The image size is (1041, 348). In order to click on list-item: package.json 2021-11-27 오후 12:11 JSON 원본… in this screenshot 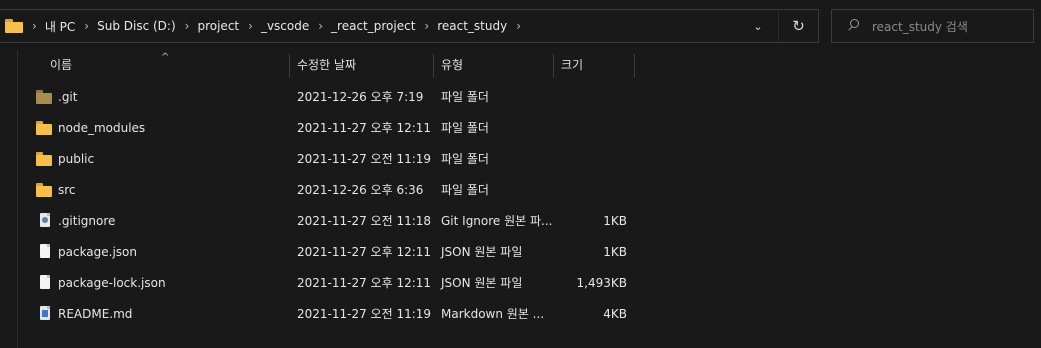, I will do `click(520, 252)`.